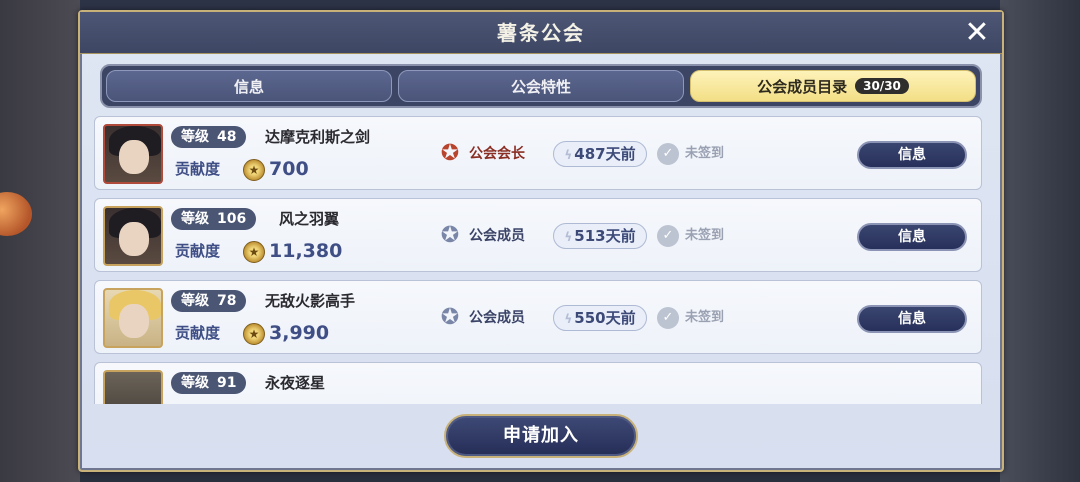 This screenshot has height=482, width=1080. I want to click on level-badge: 等级 78, so click(209, 301).